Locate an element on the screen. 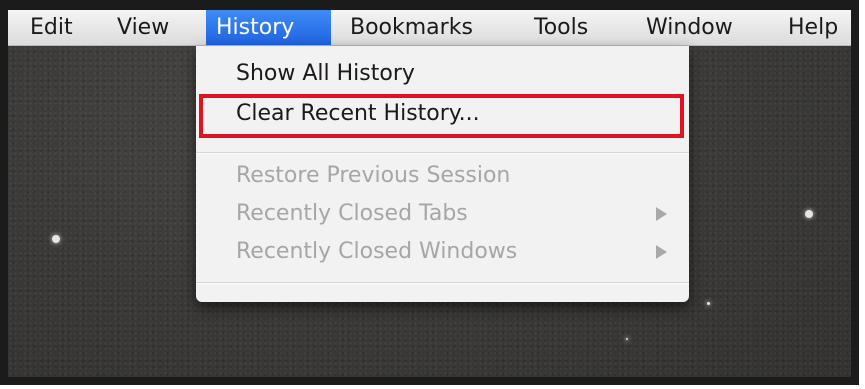 This screenshot has width=865, height=389. recently-closed-tabs-item: Recently Closed Tabs is located at coordinates (352, 214).